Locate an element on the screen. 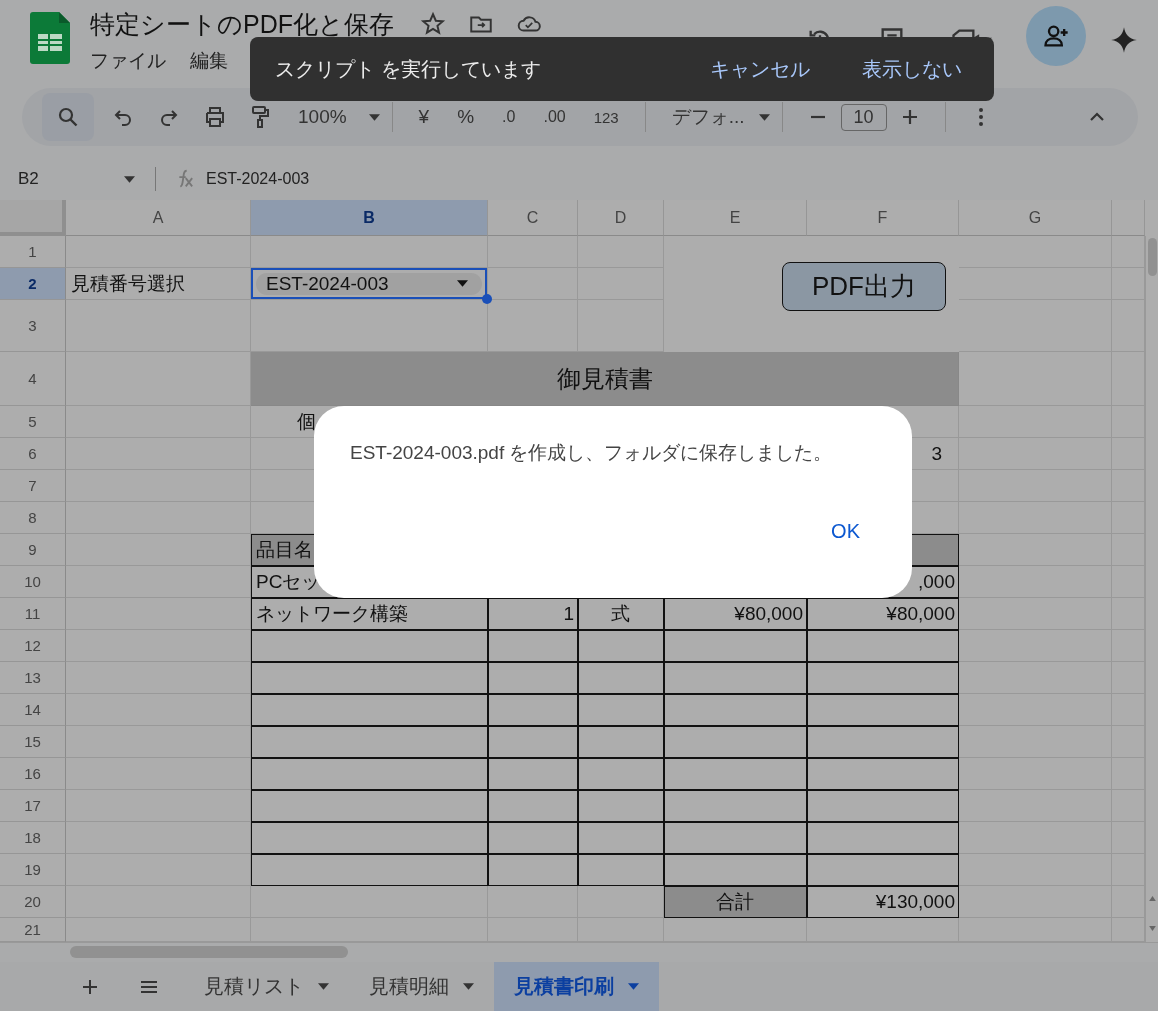 The image size is (1158, 1011). row-header: 18 is located at coordinates (33, 838).